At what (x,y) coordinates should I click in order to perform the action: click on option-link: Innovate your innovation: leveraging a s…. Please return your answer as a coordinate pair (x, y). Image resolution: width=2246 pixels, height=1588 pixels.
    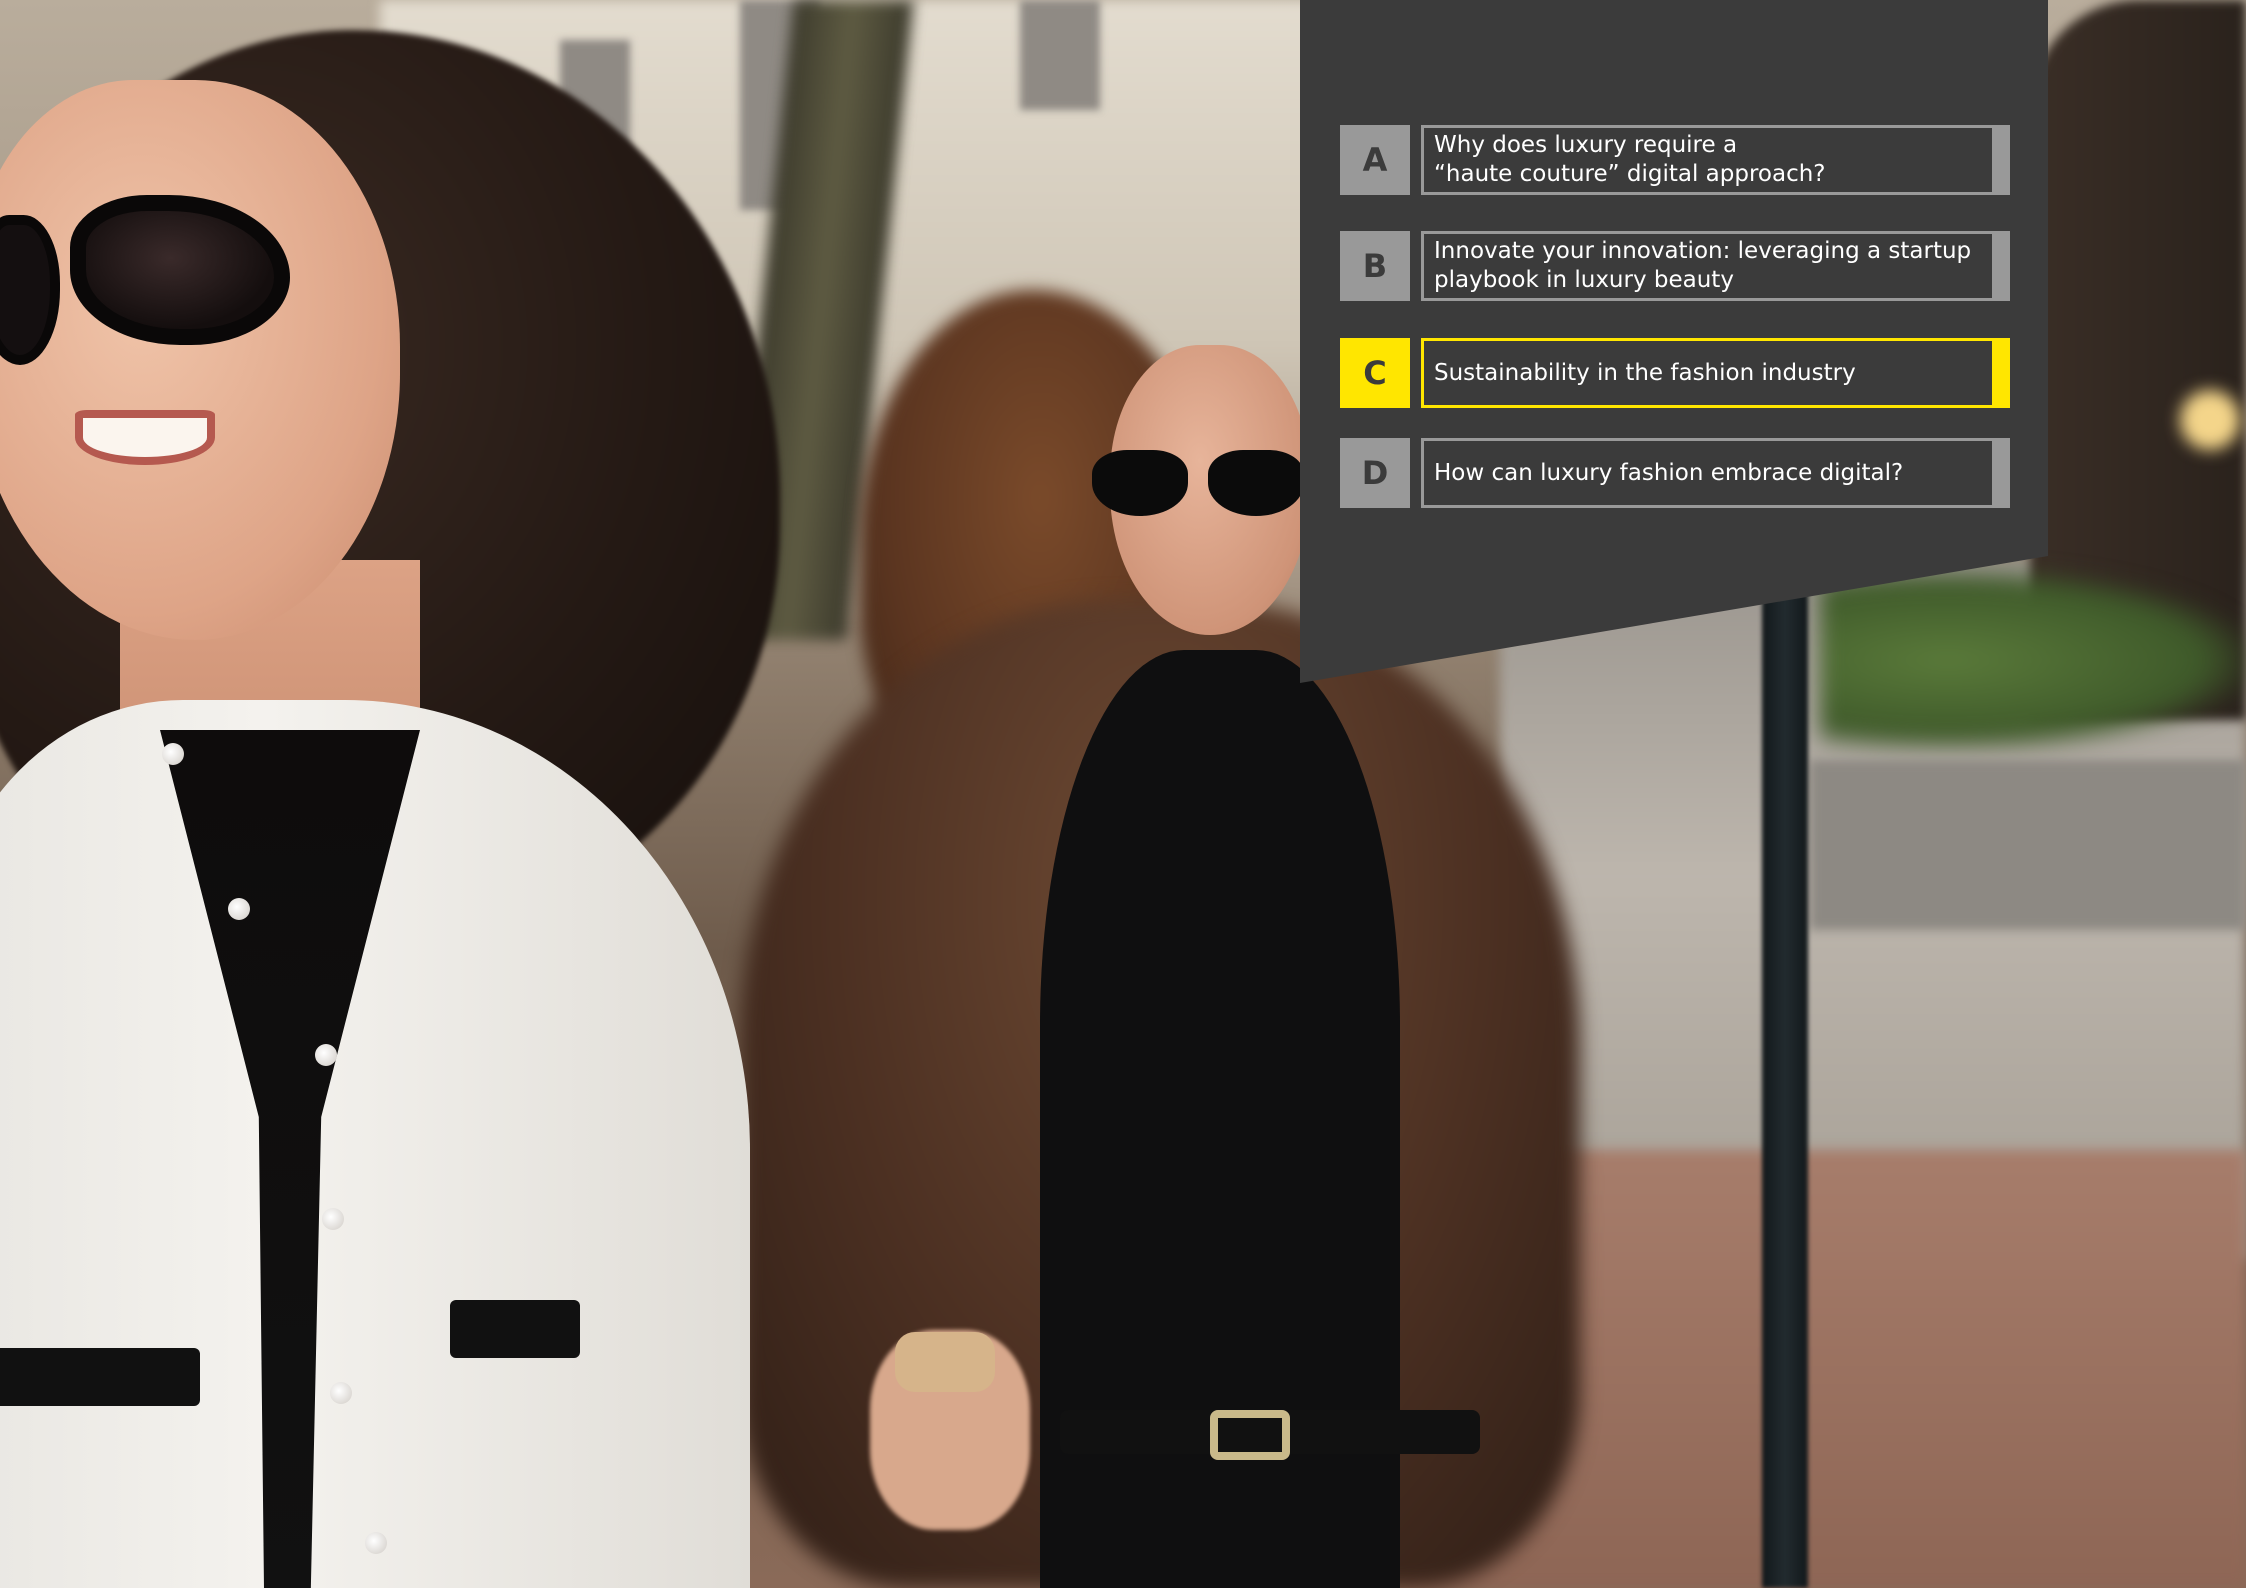
    Looking at the image, I should click on (1715, 266).